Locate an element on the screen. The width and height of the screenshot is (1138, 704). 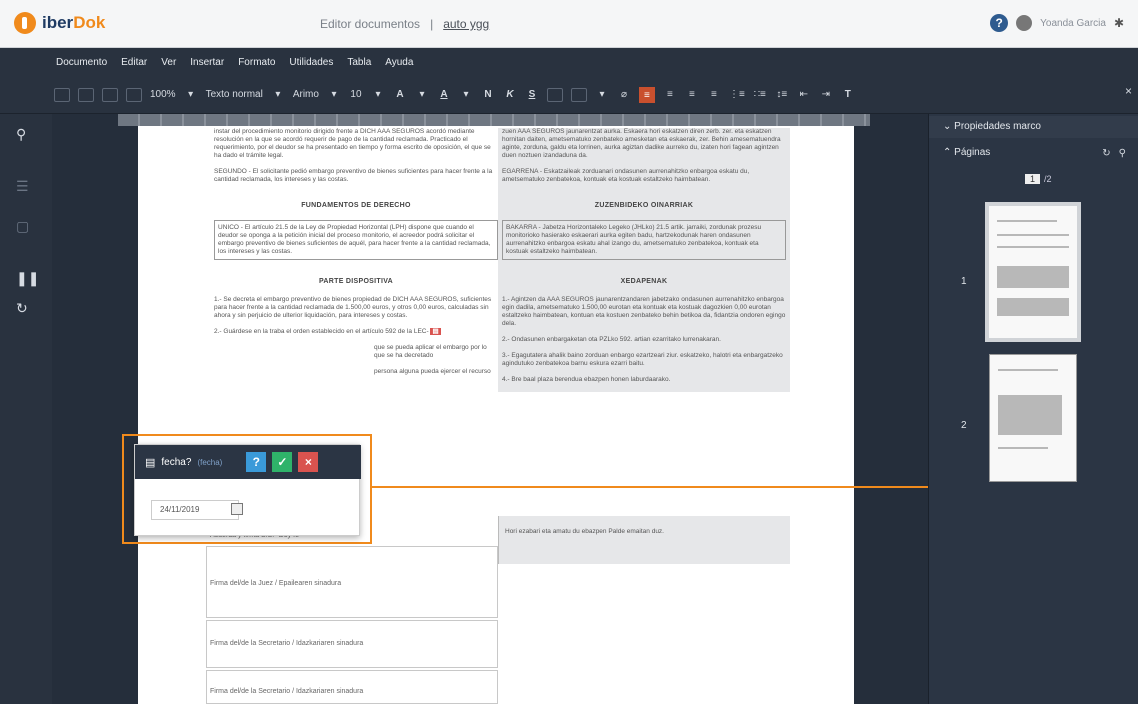
indent-icon: ⇥ is located at coordinates (826, 95).